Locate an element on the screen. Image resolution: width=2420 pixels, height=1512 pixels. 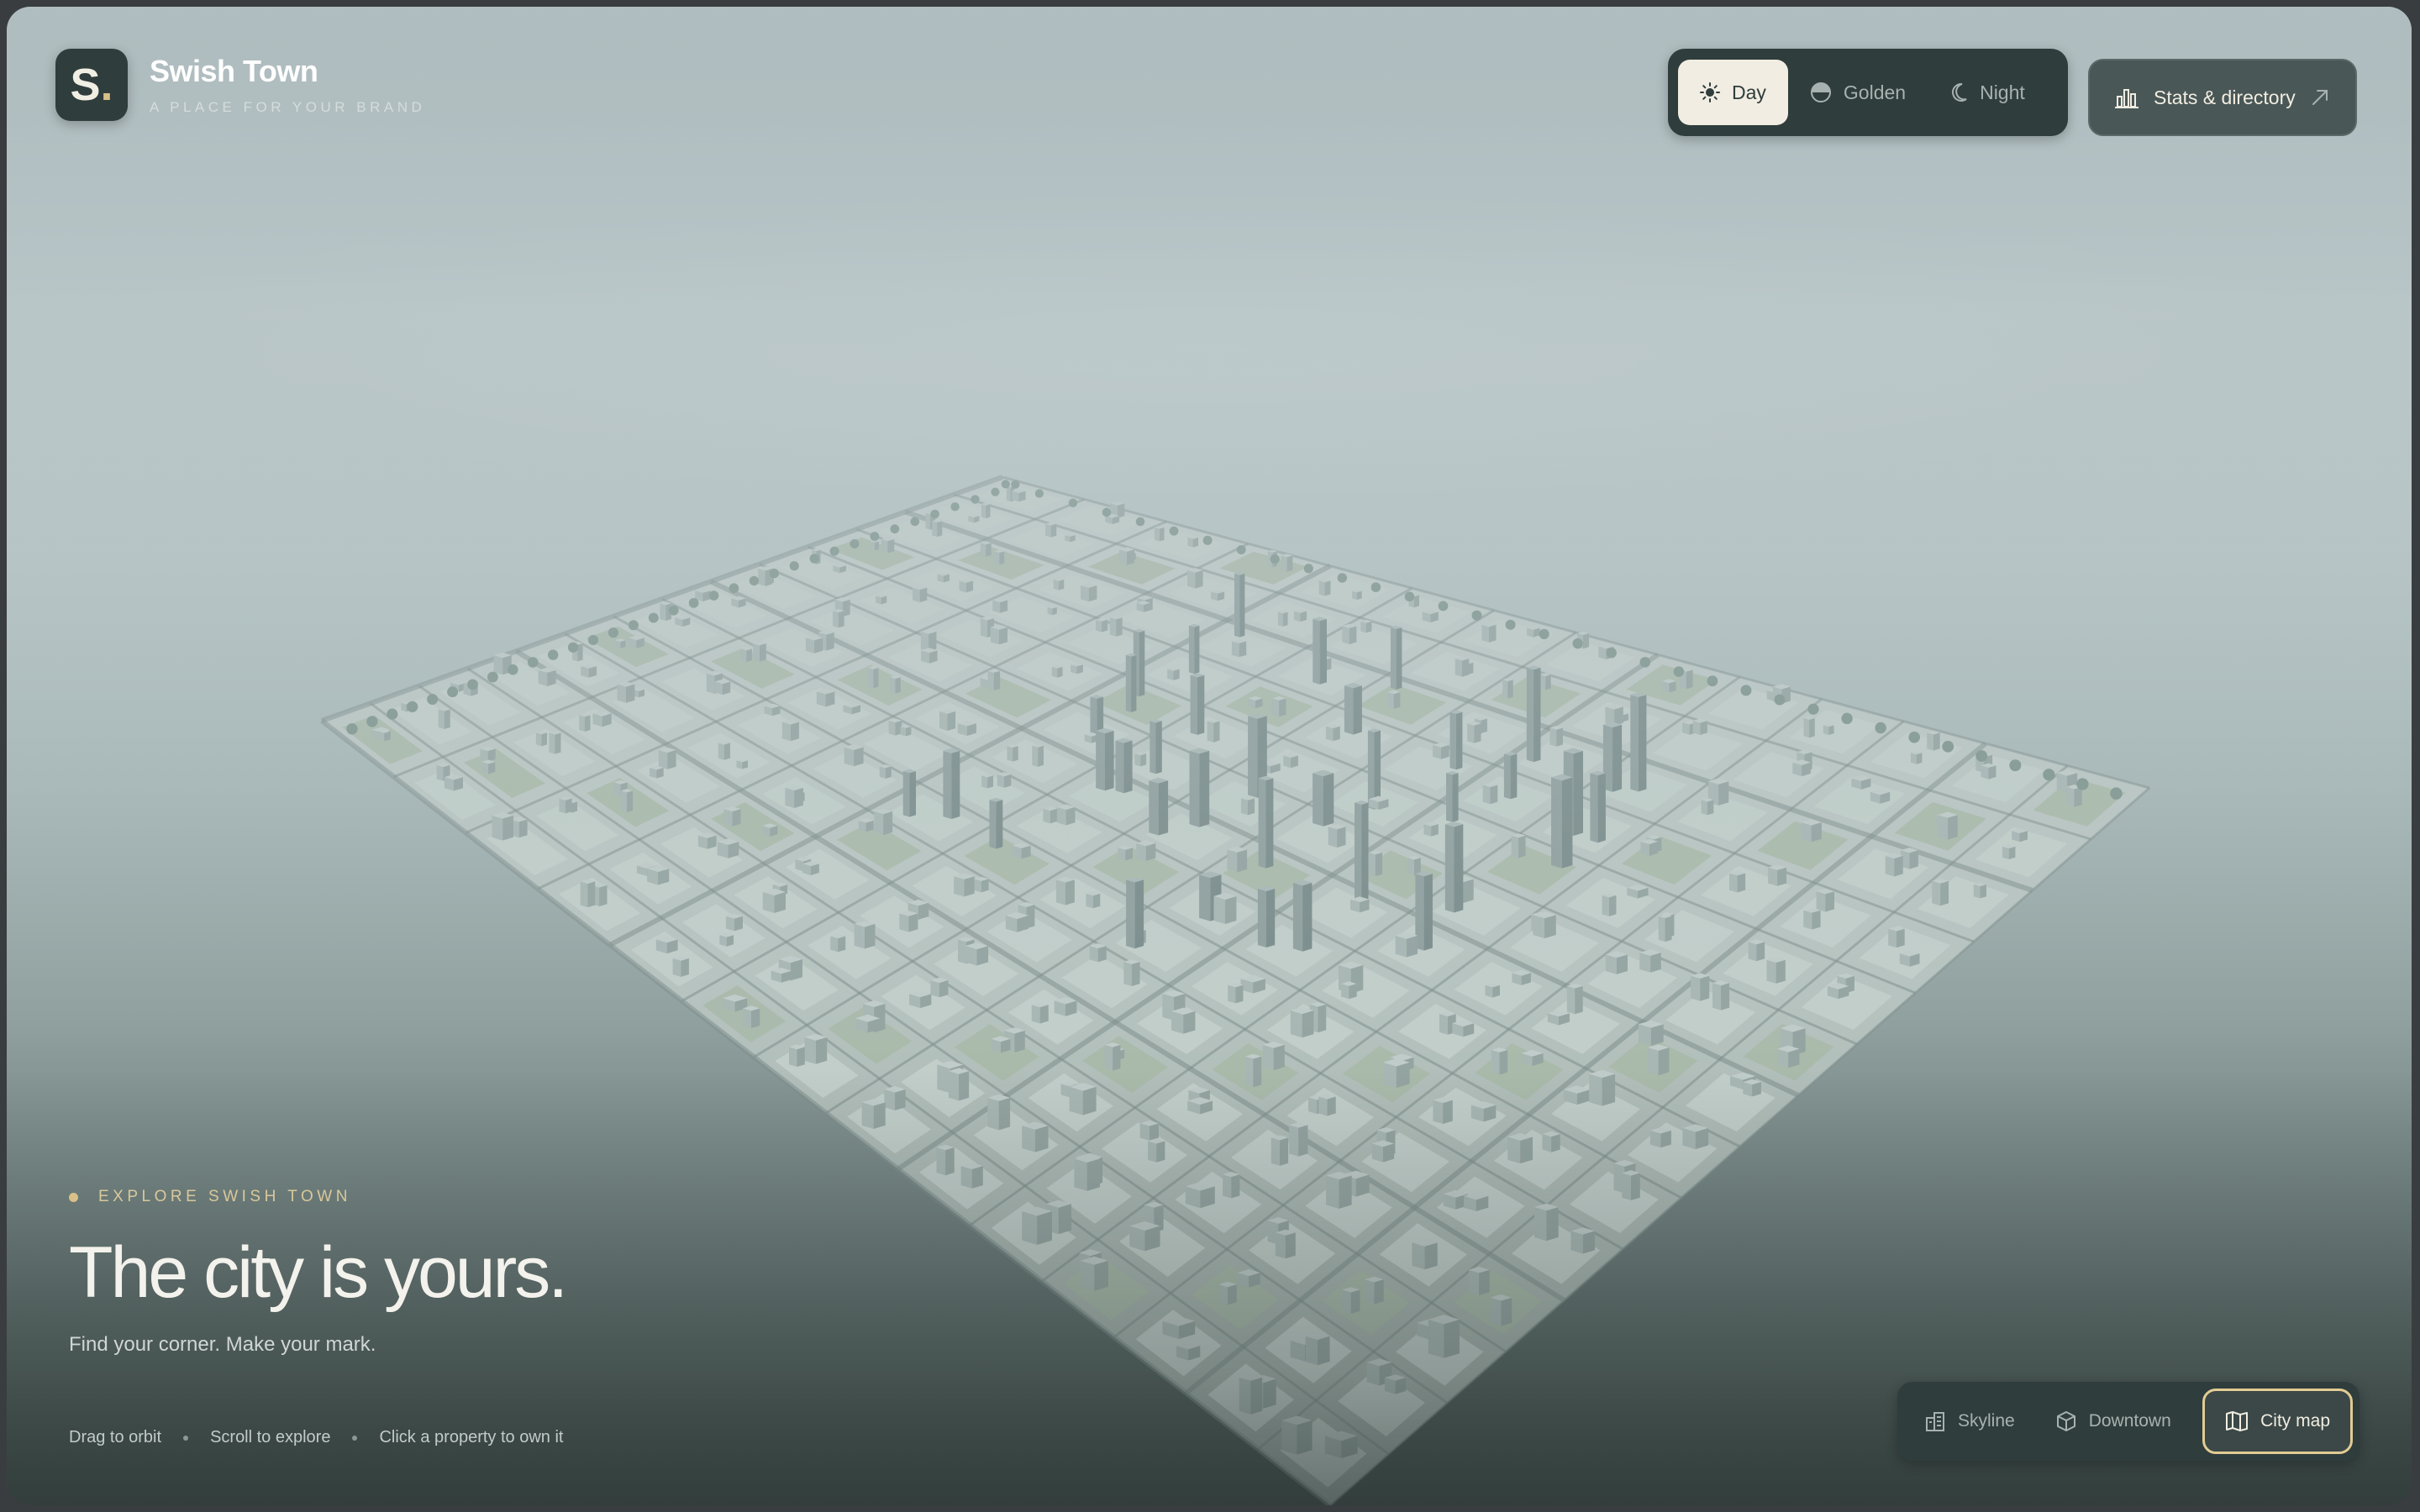
logo: S. is located at coordinates (92, 85).